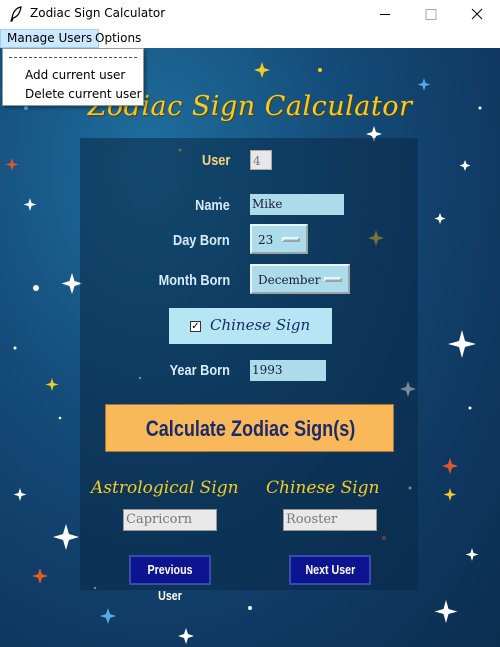  Describe the element at coordinates (261, 160) in the screenshot. I see `user-field: 4` at that location.